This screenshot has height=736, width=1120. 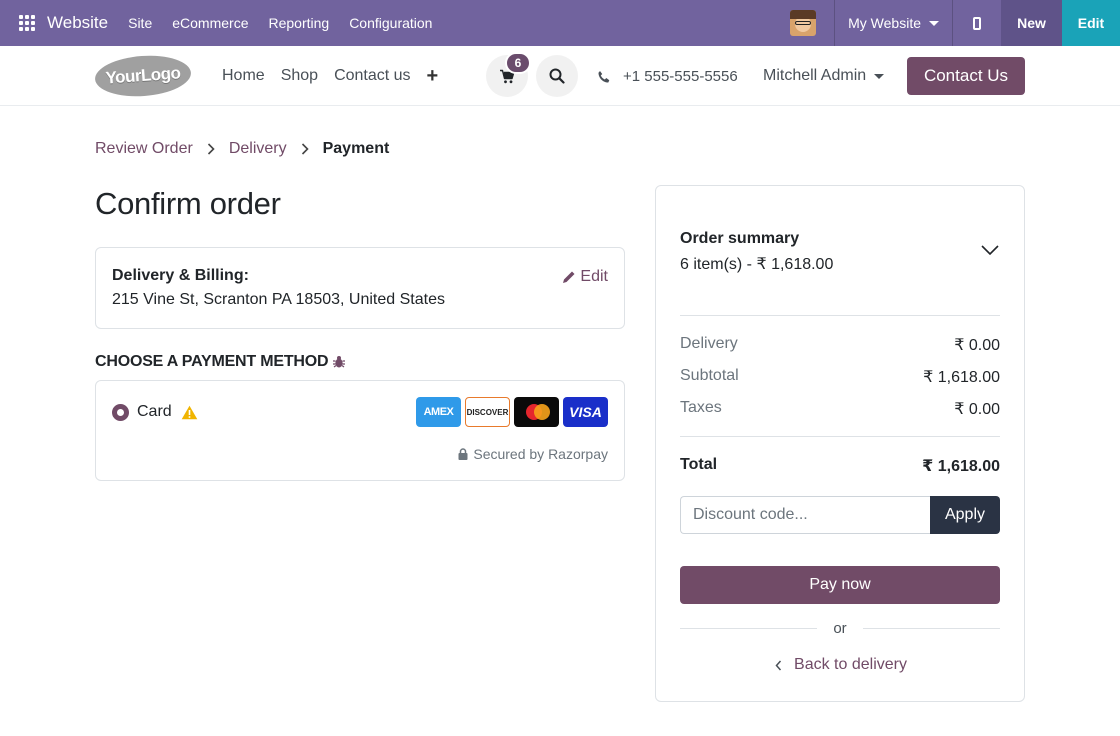 I want to click on search-button, so click(x=557, y=76).